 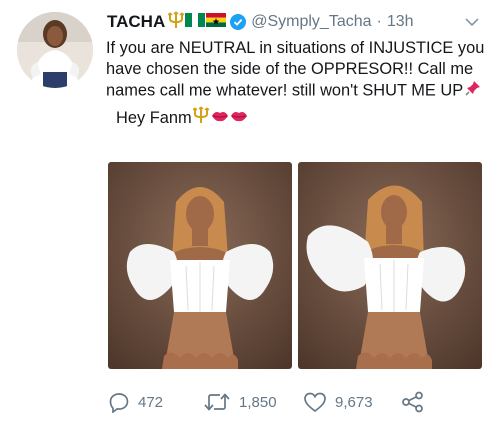 What do you see at coordinates (400, 22) in the screenshot?
I see `timestamp: 13h` at bounding box center [400, 22].